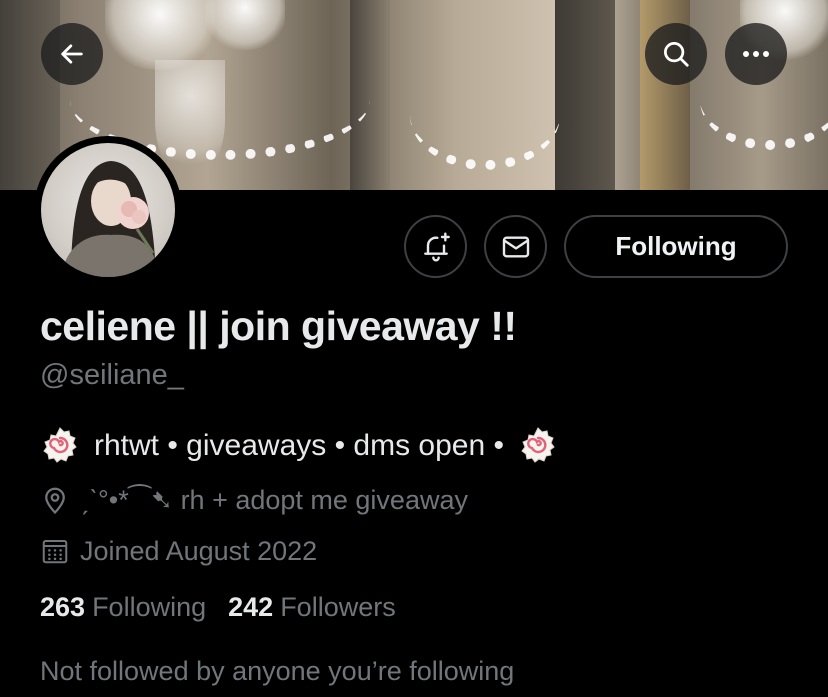  Describe the element at coordinates (485, 115) in the screenshot. I see `garland` at that location.